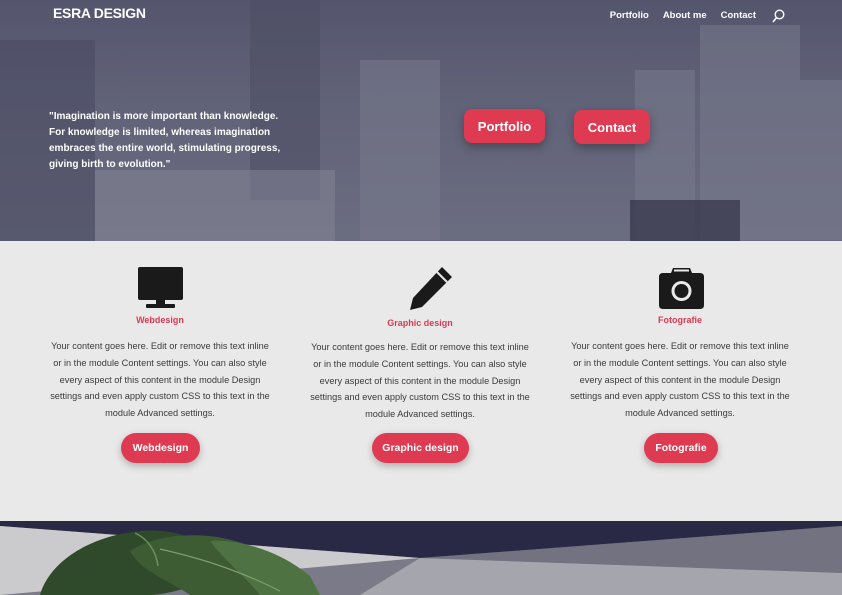  Describe the element at coordinates (180, 562) in the screenshot. I see `plant-leaves-image` at that location.